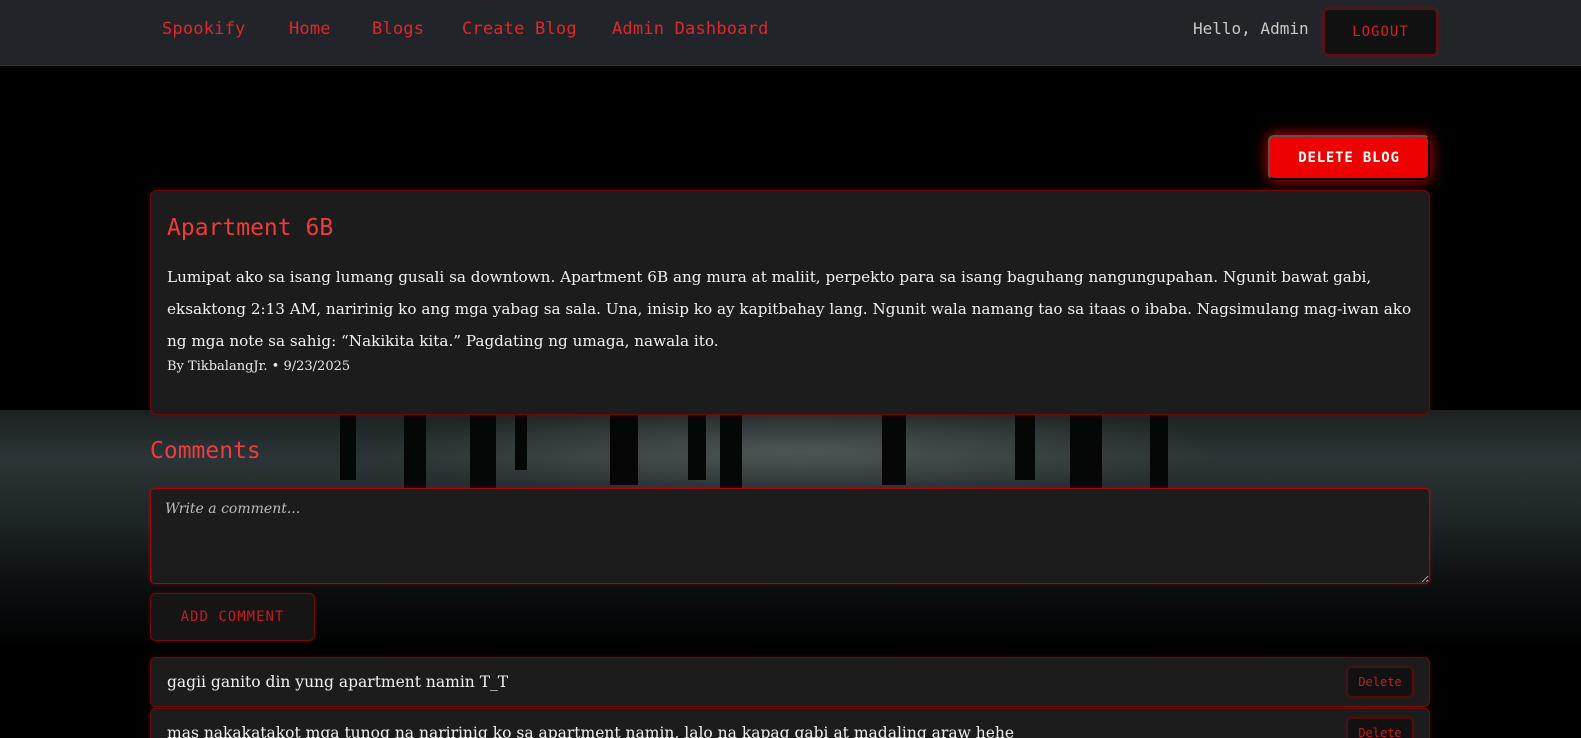 This screenshot has height=738, width=1581. Describe the element at coordinates (1349, 157) in the screenshot. I see `delete-blog-button: DELETE BLOG` at that location.